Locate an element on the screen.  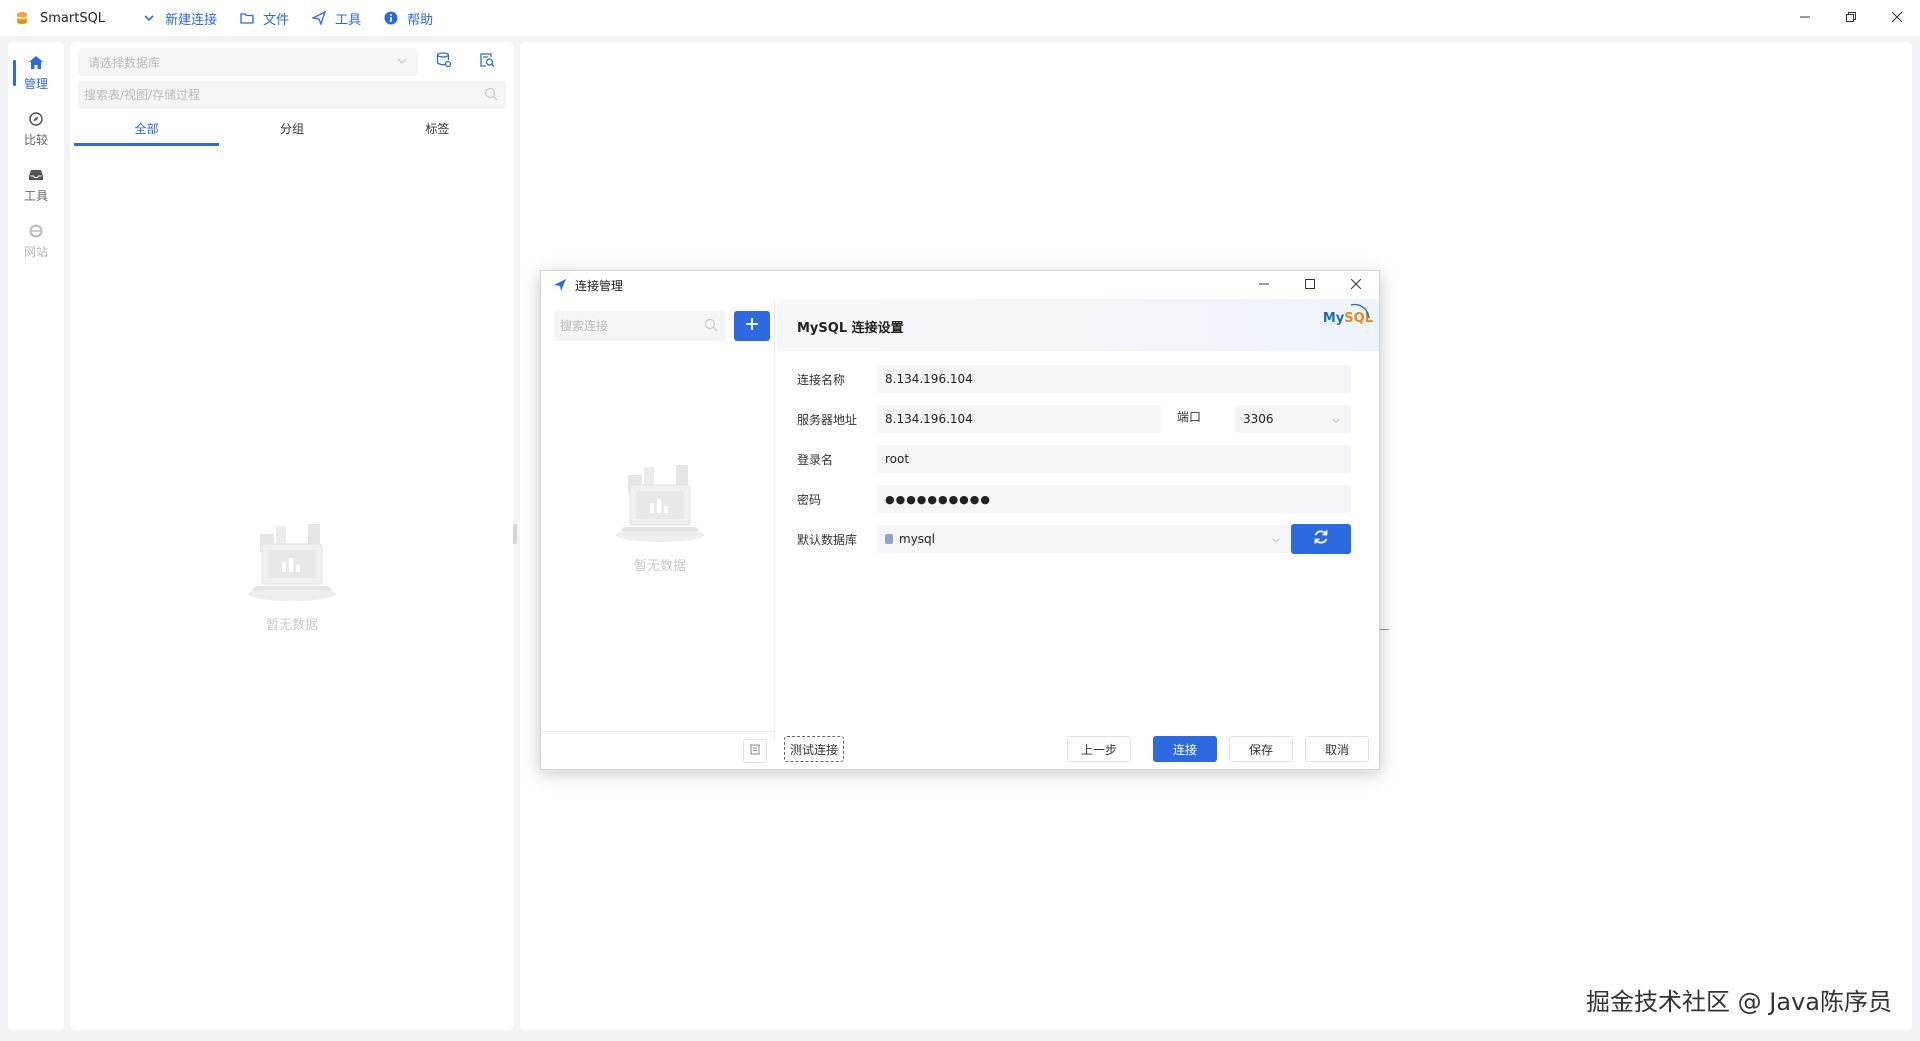
password-label: 密码 is located at coordinates (809, 499).